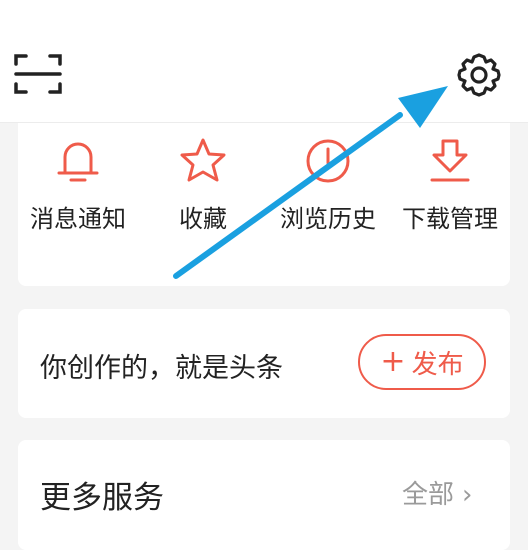 Image resolution: width=528 pixels, height=550 pixels. I want to click on tool-notifications: 消息通知, so click(78, 195).